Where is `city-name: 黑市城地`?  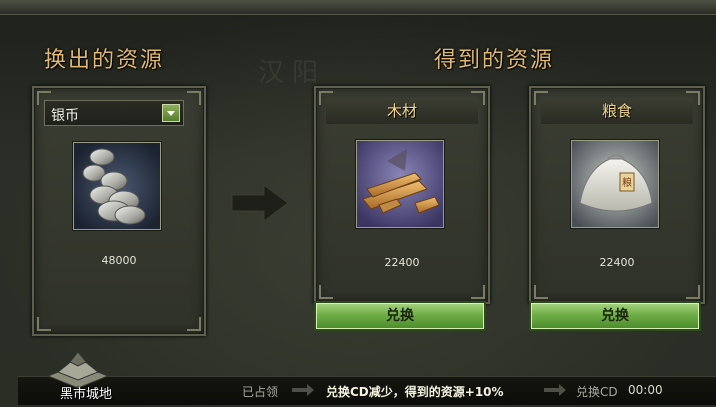 city-name: 黑市城地 is located at coordinates (86, 394).